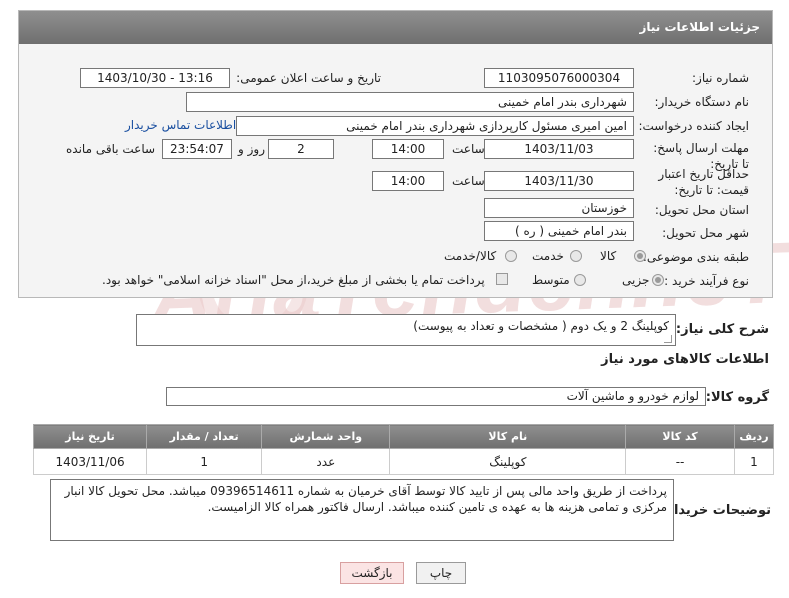 The width and height of the screenshot is (789, 598). Describe the element at coordinates (716, 510) in the screenshot. I see `buyer-notes-label: توضیحات خریدار:` at that location.